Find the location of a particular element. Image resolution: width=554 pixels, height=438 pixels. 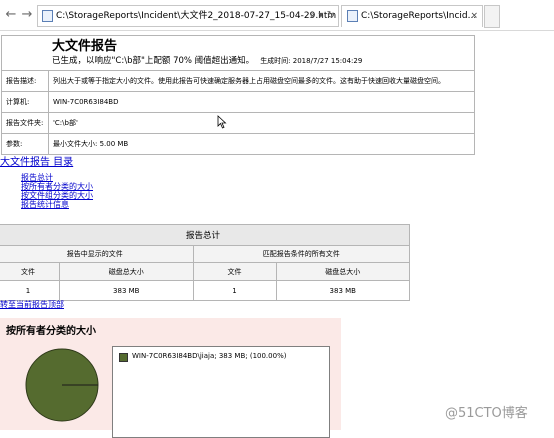

param-value: 最小文件大小: 5.00 MB is located at coordinates (261, 144).